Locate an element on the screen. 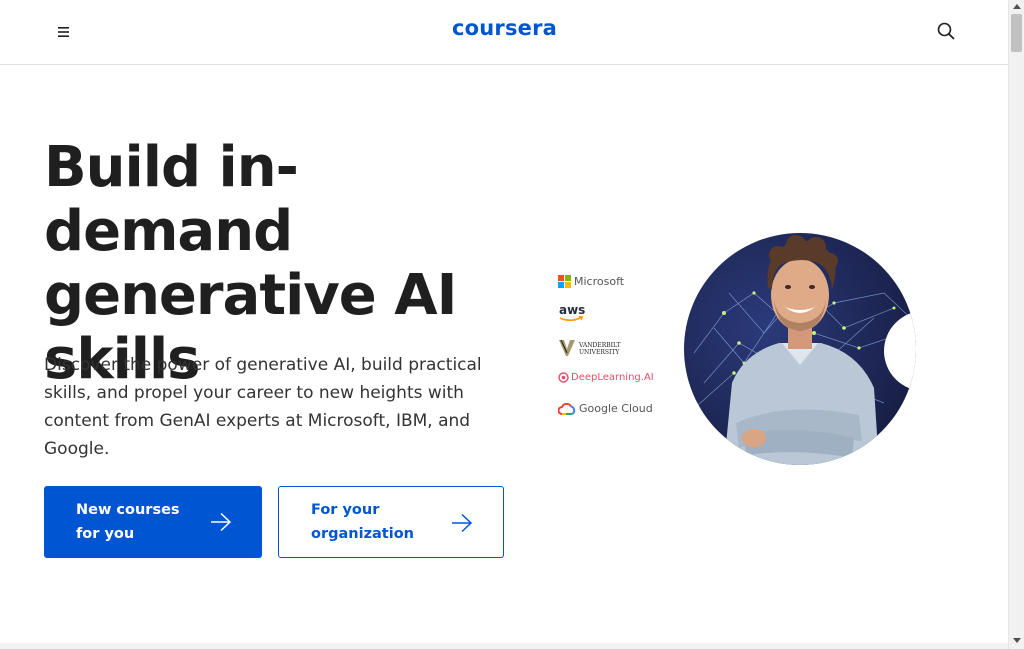 This screenshot has height=649, width=1024. microsoft-label: Microsoft is located at coordinates (599, 281).